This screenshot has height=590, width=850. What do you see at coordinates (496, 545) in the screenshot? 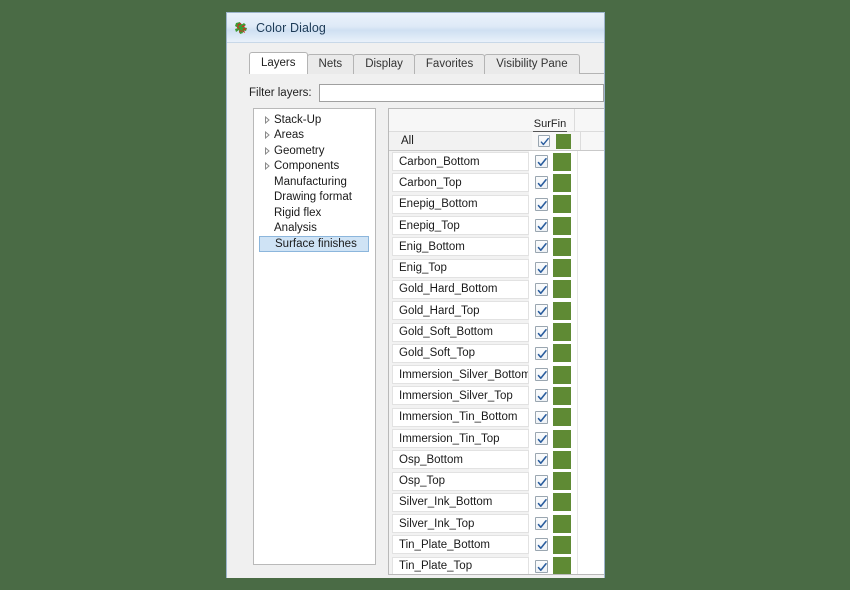
I see `layer-row: Tin_Plate_Bottom` at bounding box center [496, 545].